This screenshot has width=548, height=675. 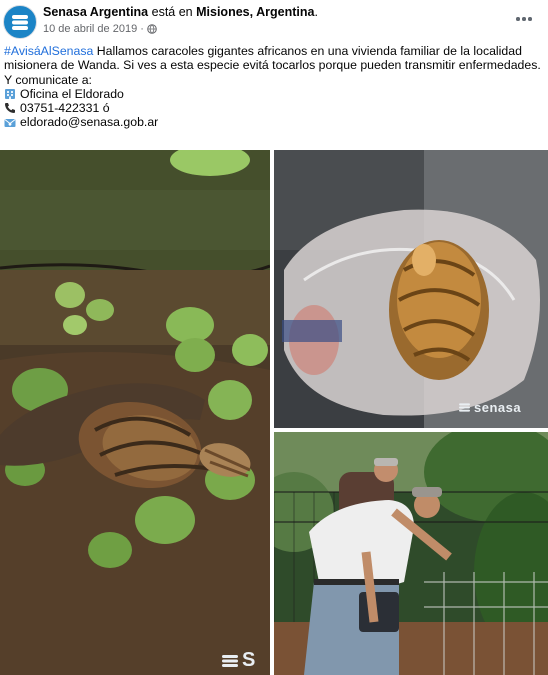 What do you see at coordinates (316, 12) in the screenshot?
I see `location-suffix: .` at bounding box center [316, 12].